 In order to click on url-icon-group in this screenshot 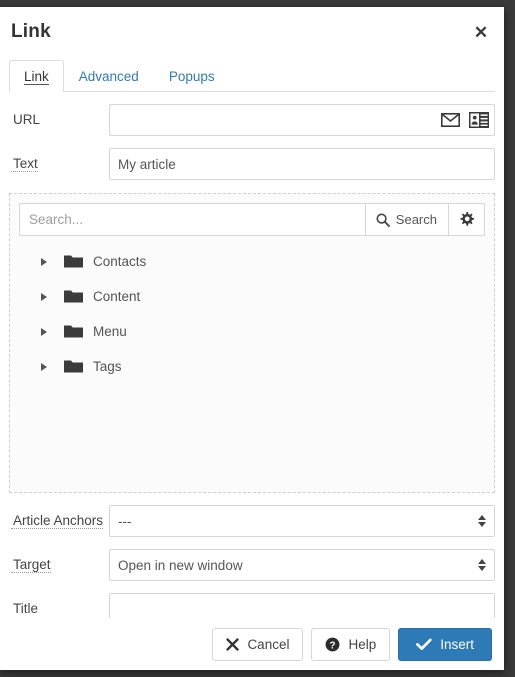, I will do `click(465, 120)`.